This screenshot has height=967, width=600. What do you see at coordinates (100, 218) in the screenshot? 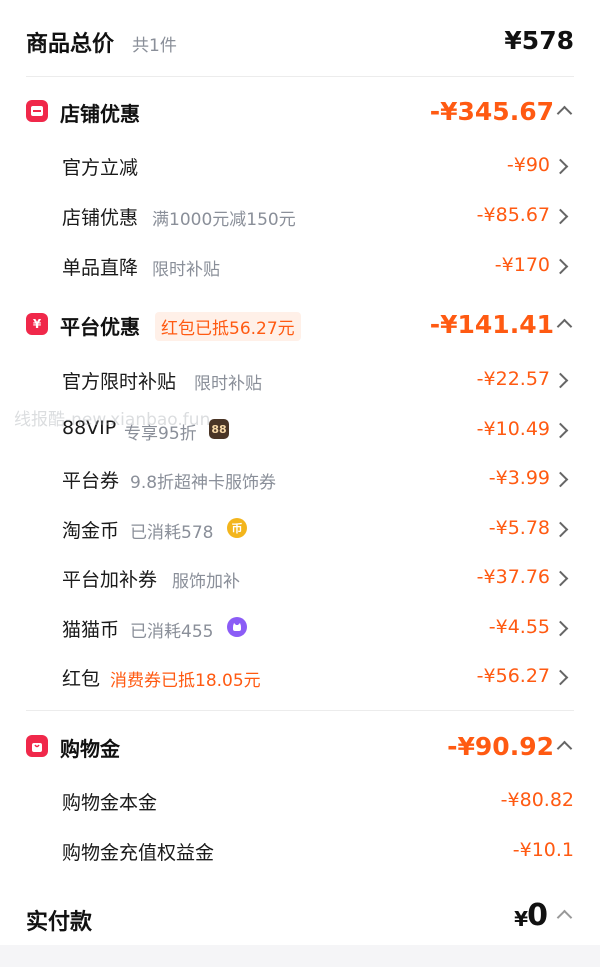
I see `store-item-label: 店铺优惠` at bounding box center [100, 218].